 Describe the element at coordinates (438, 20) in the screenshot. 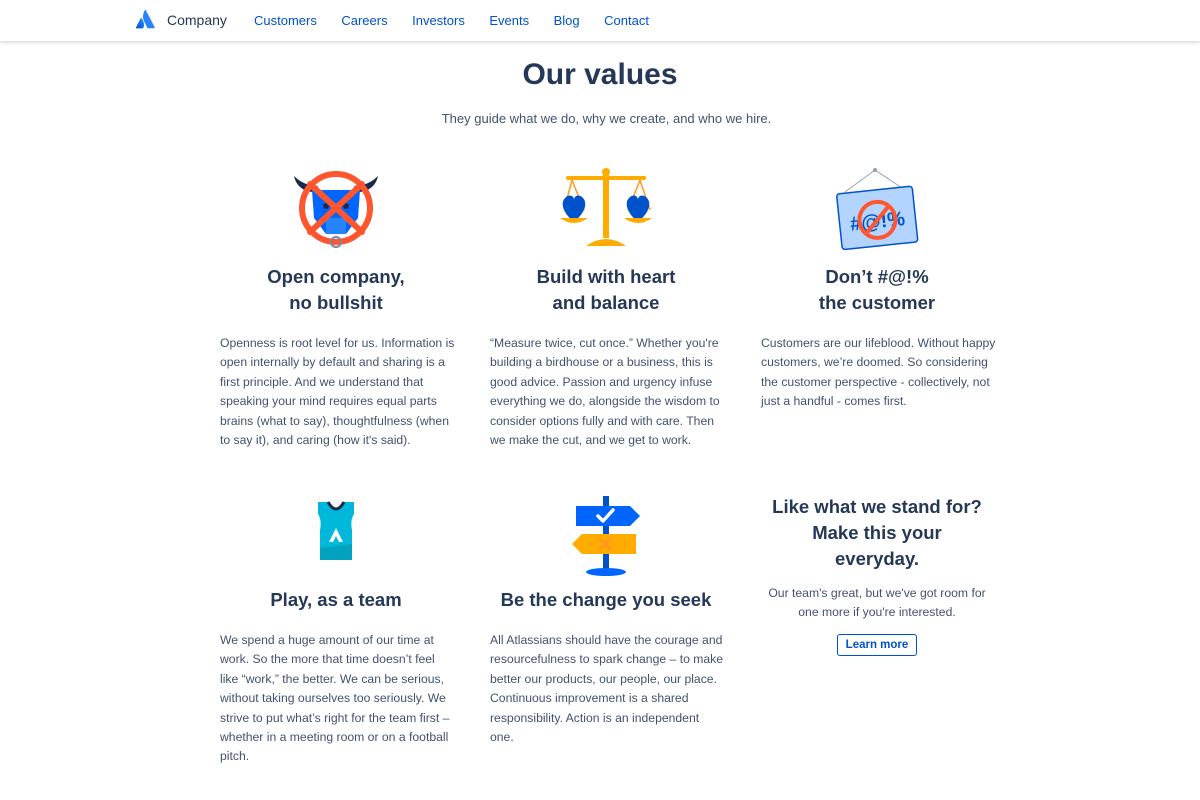

I see `nav-link-investors: Investors` at that location.